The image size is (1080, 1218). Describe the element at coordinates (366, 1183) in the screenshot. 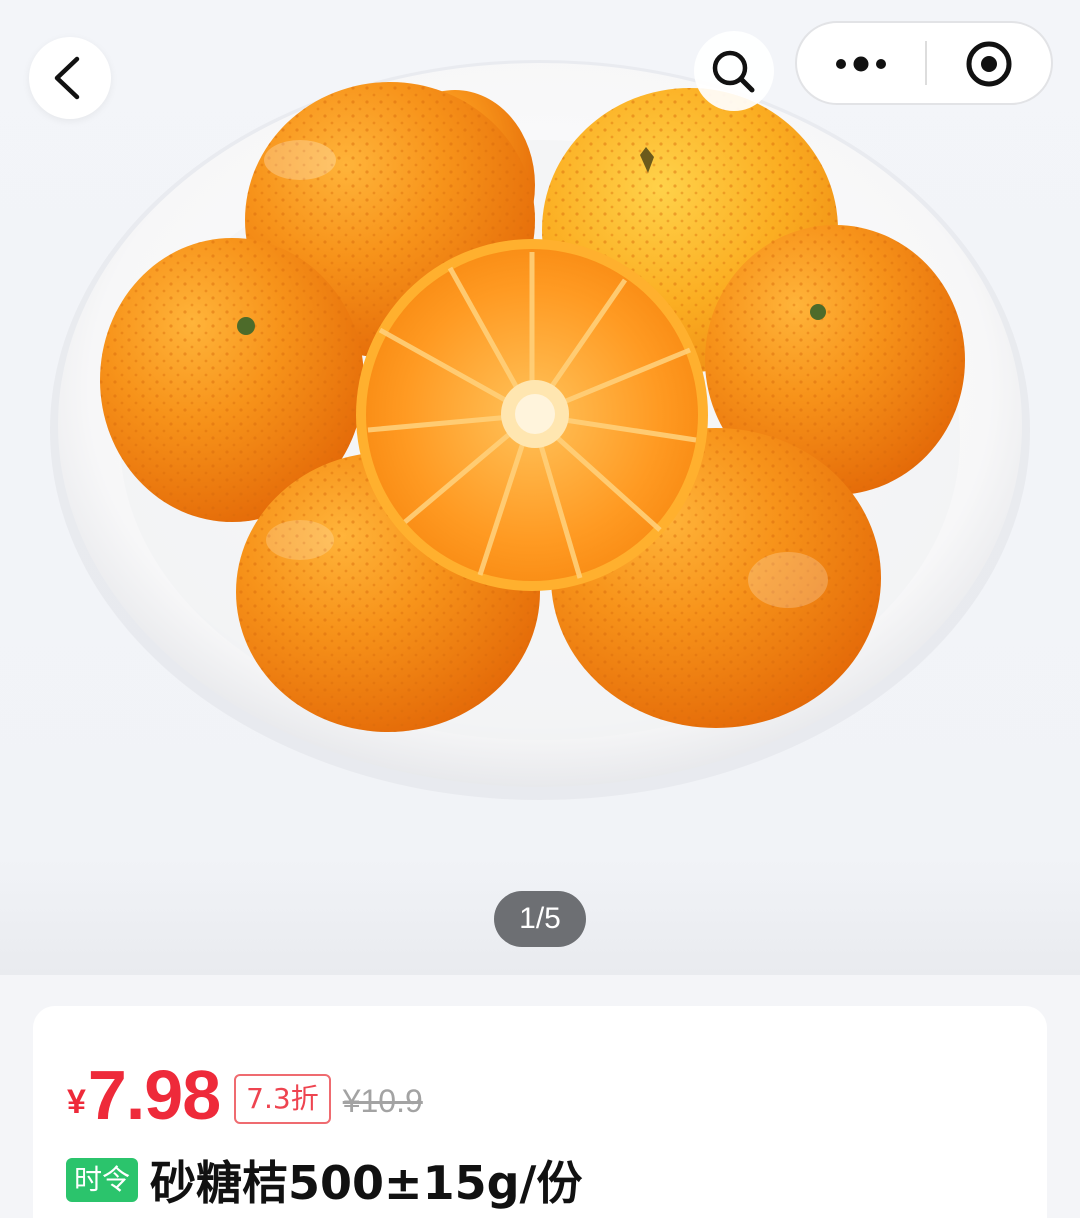

I see `product-title: 砂糖桔500±15g/份` at that location.